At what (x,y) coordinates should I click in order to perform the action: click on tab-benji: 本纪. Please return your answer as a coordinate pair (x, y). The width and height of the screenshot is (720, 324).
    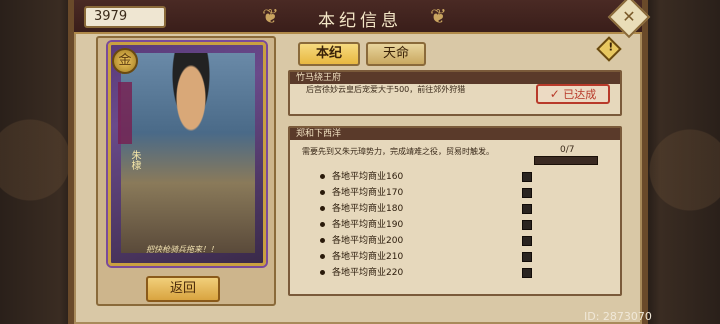
    Looking at the image, I should click on (329, 54).